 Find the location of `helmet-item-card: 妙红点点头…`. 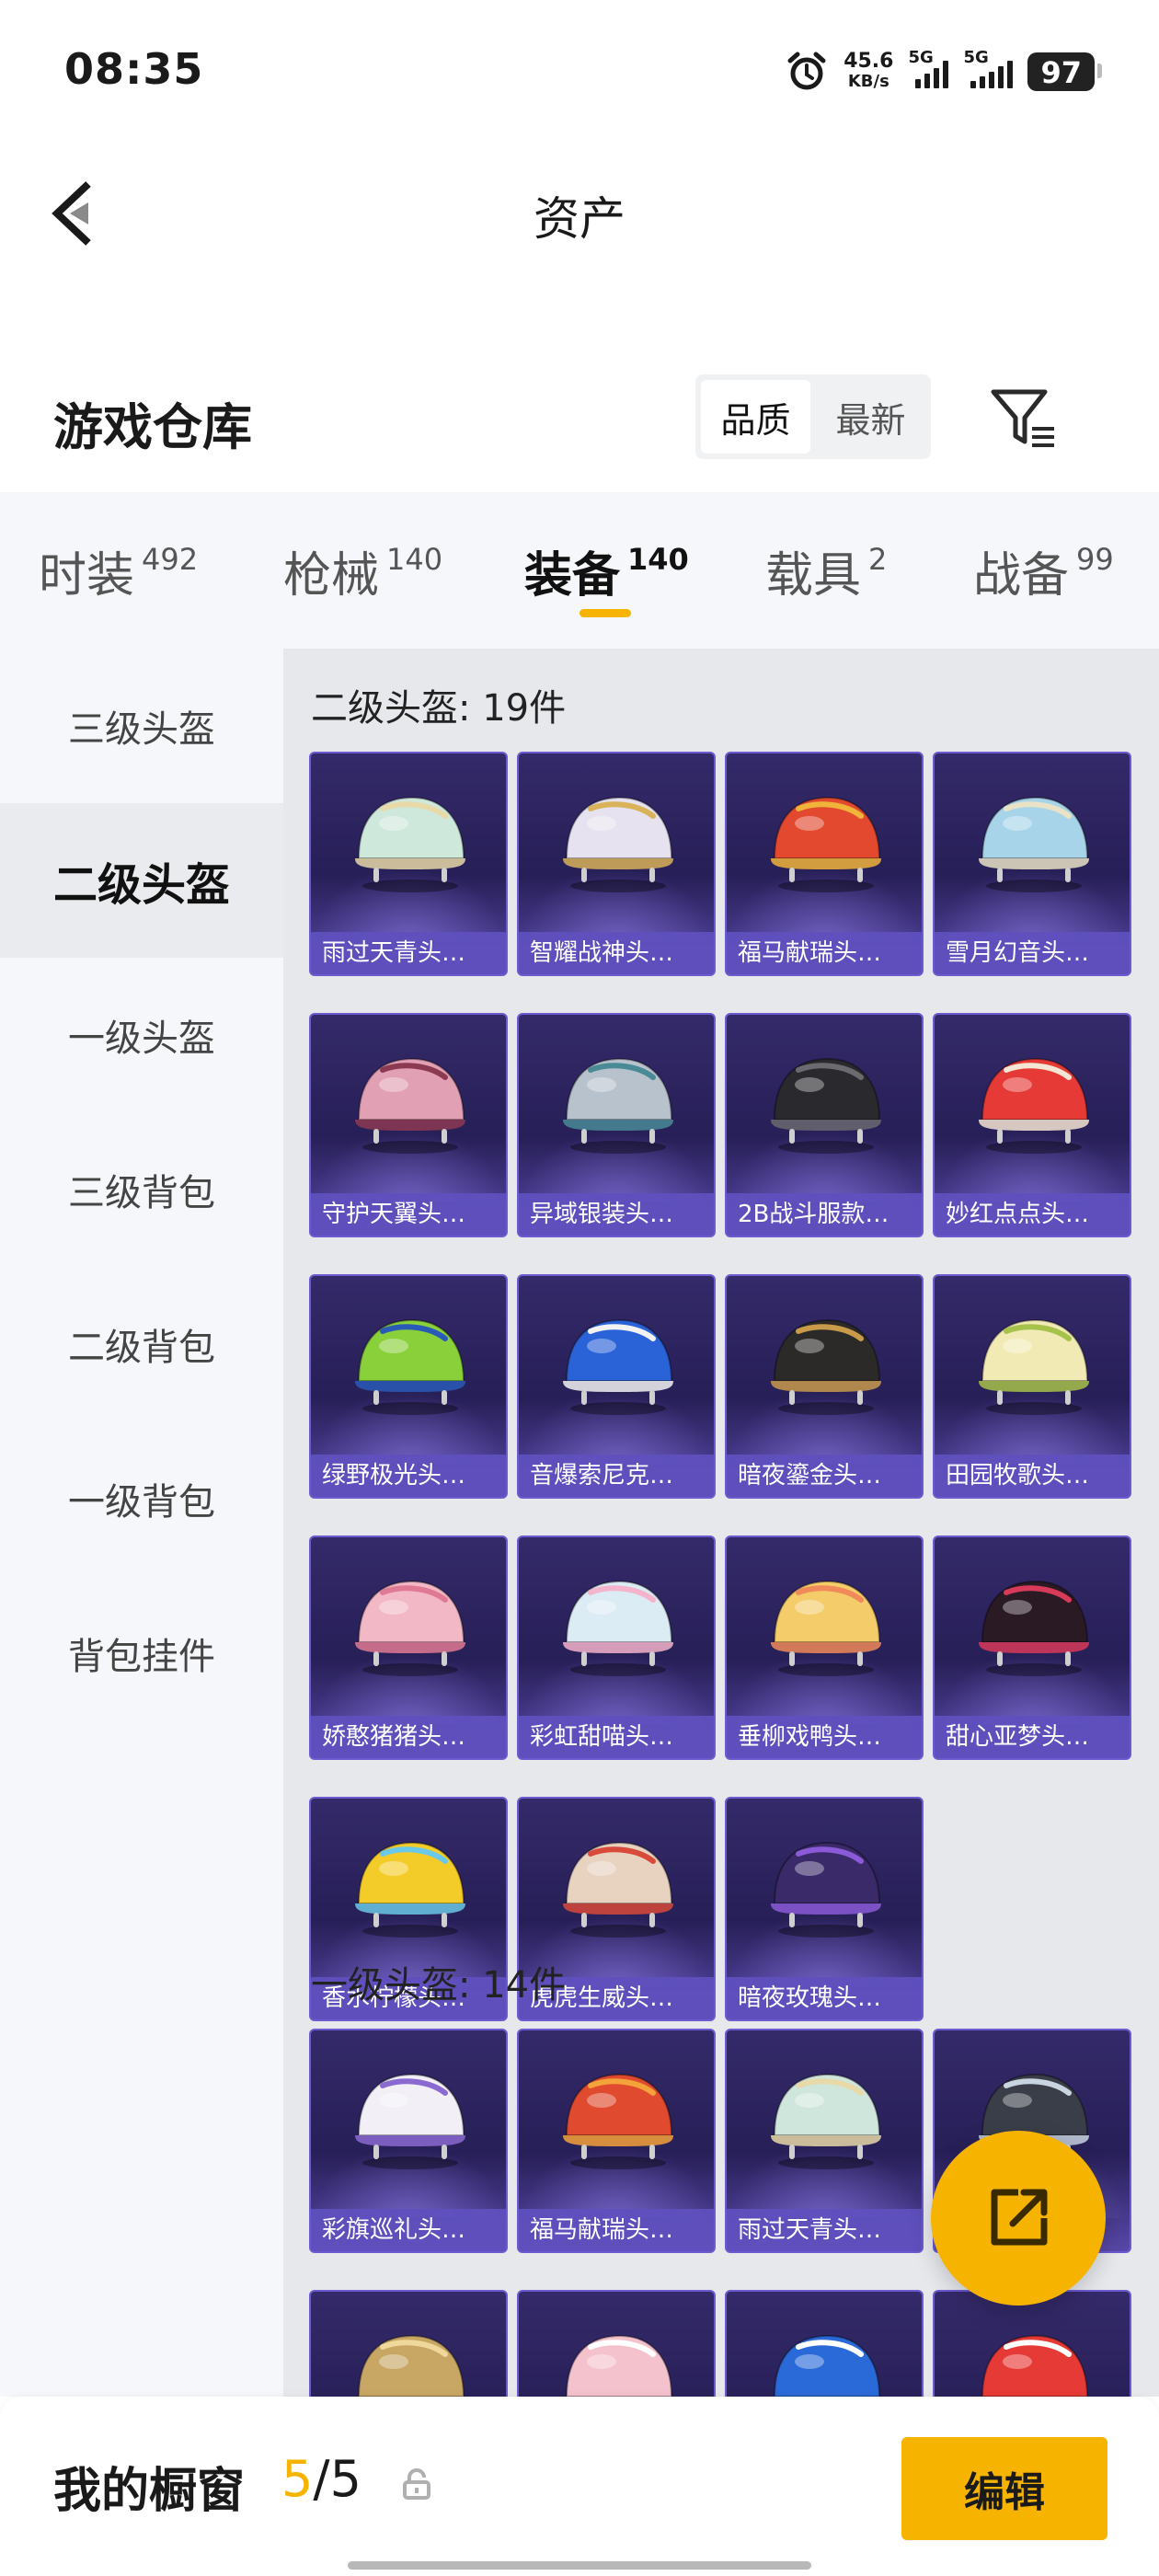

helmet-item-card: 妙红点点头… is located at coordinates (1032, 1125).